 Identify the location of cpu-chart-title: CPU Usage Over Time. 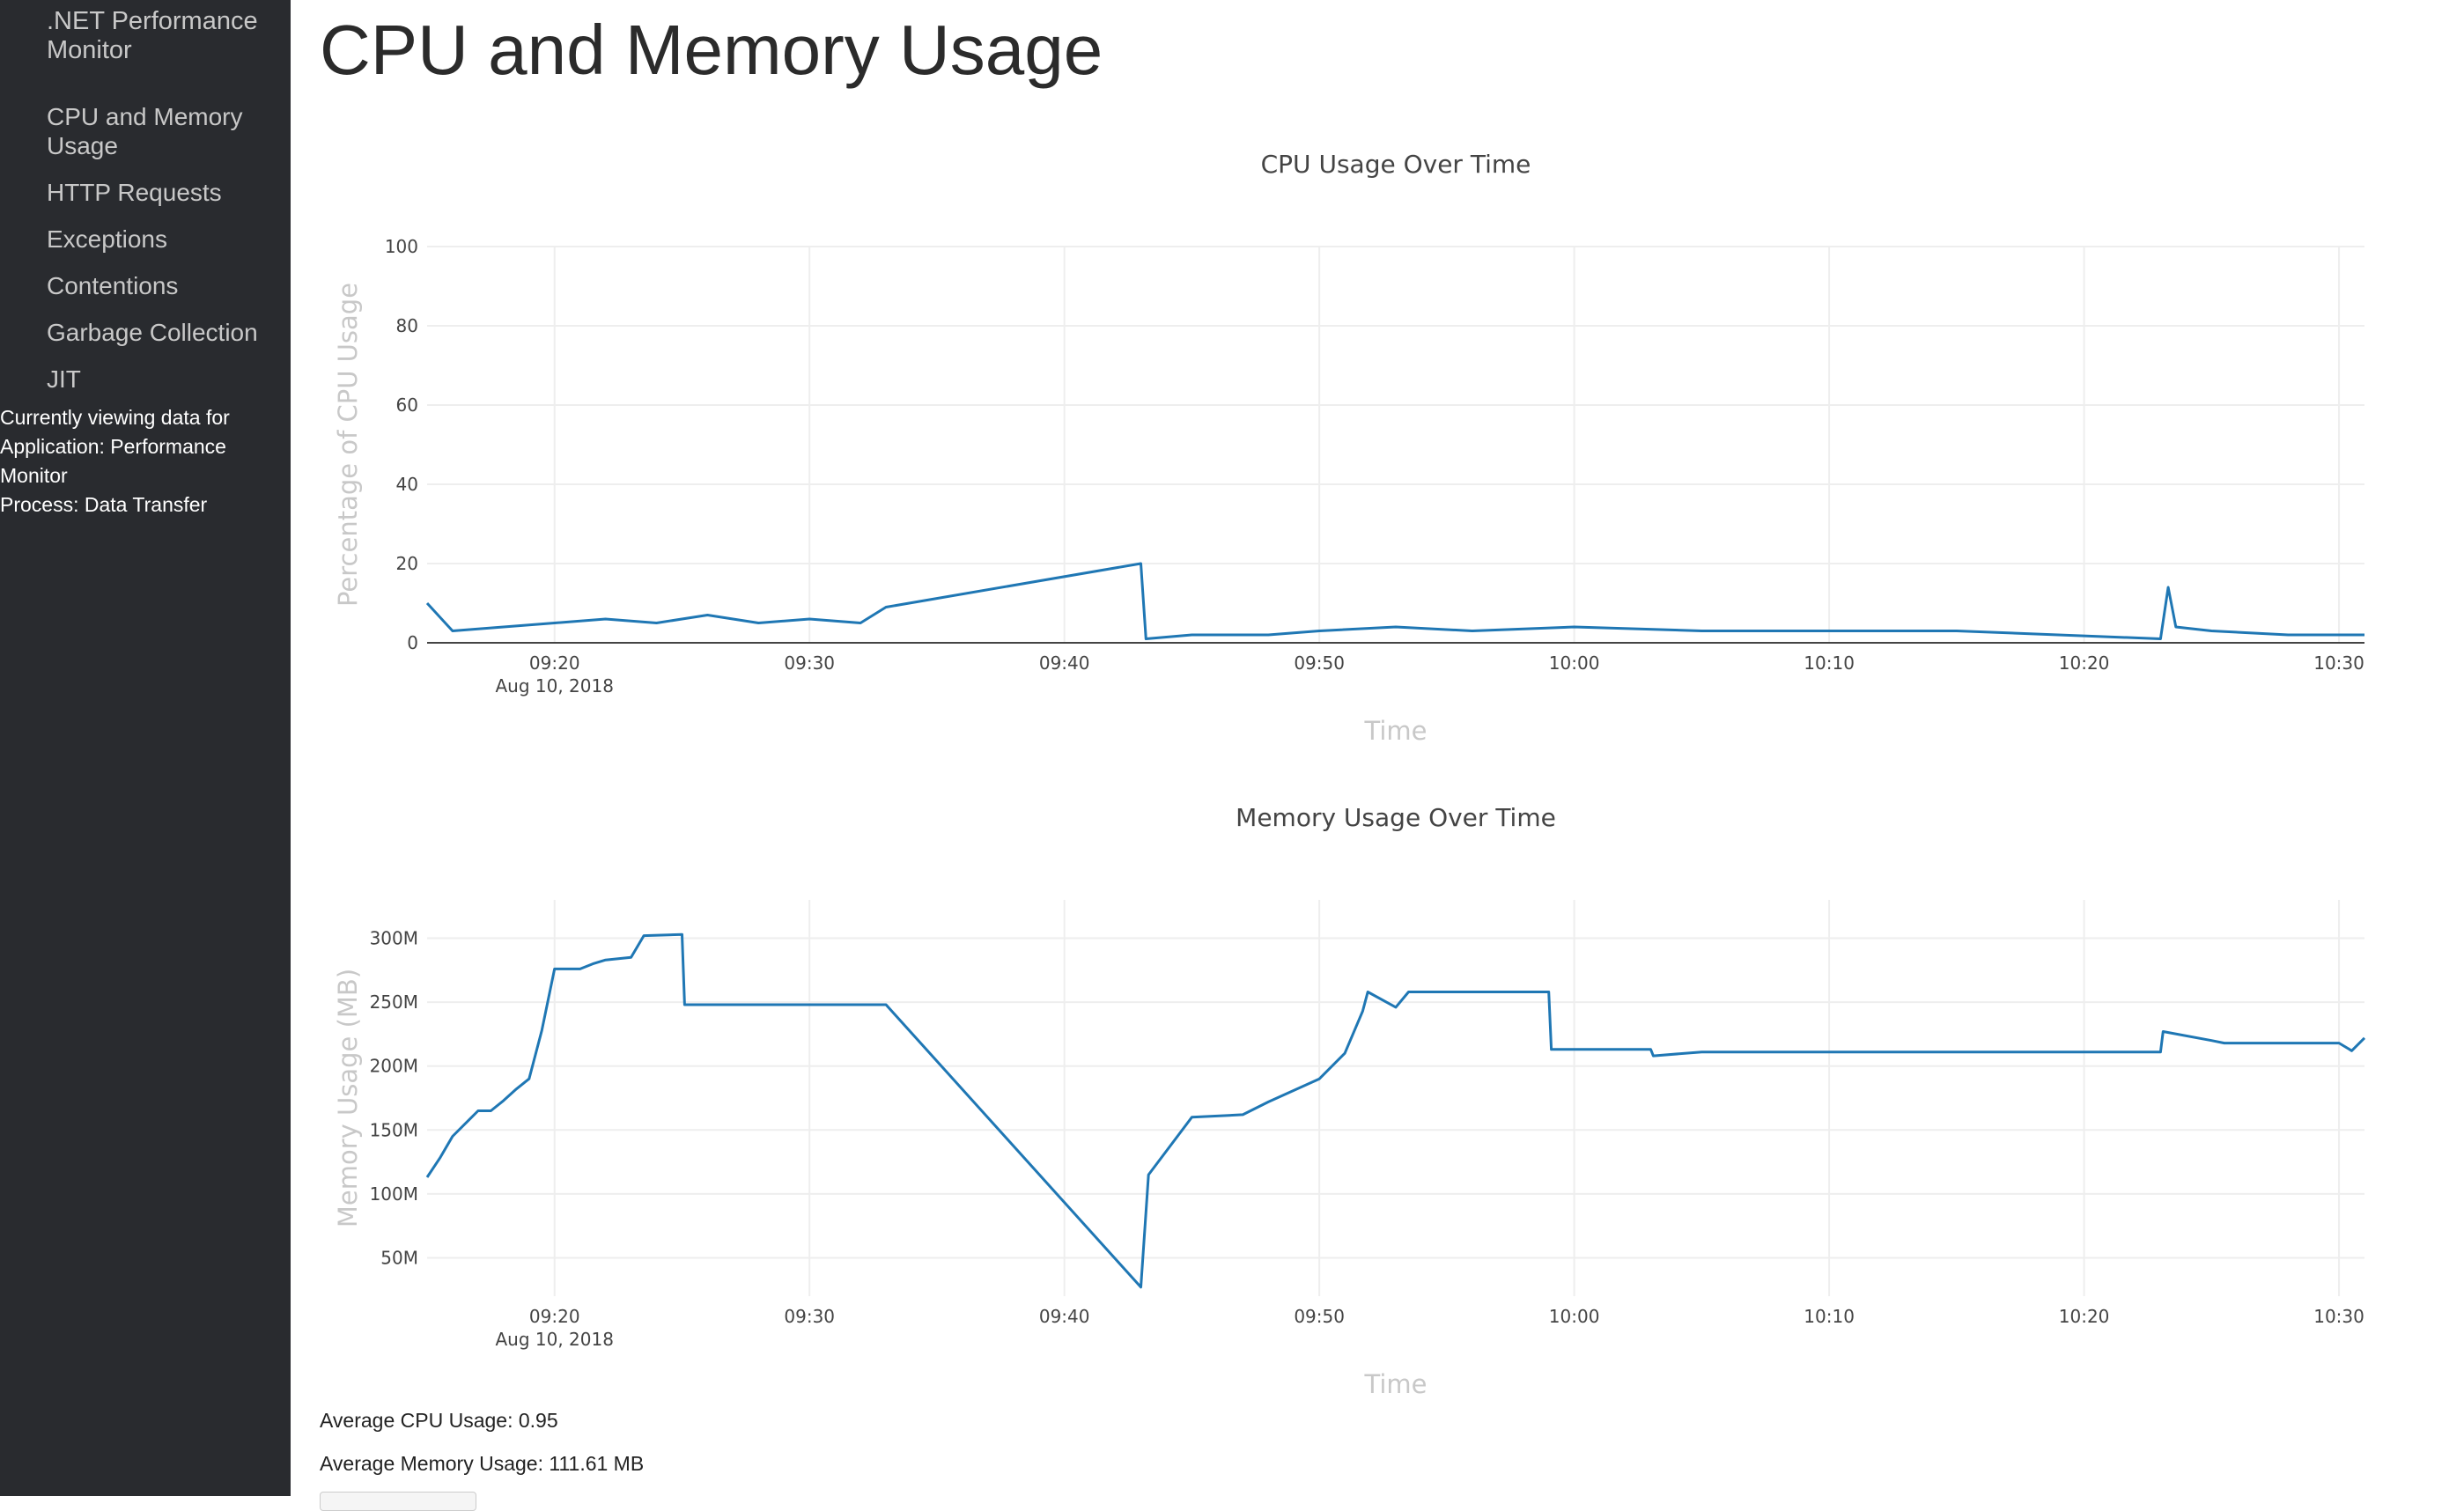
(1396, 164).